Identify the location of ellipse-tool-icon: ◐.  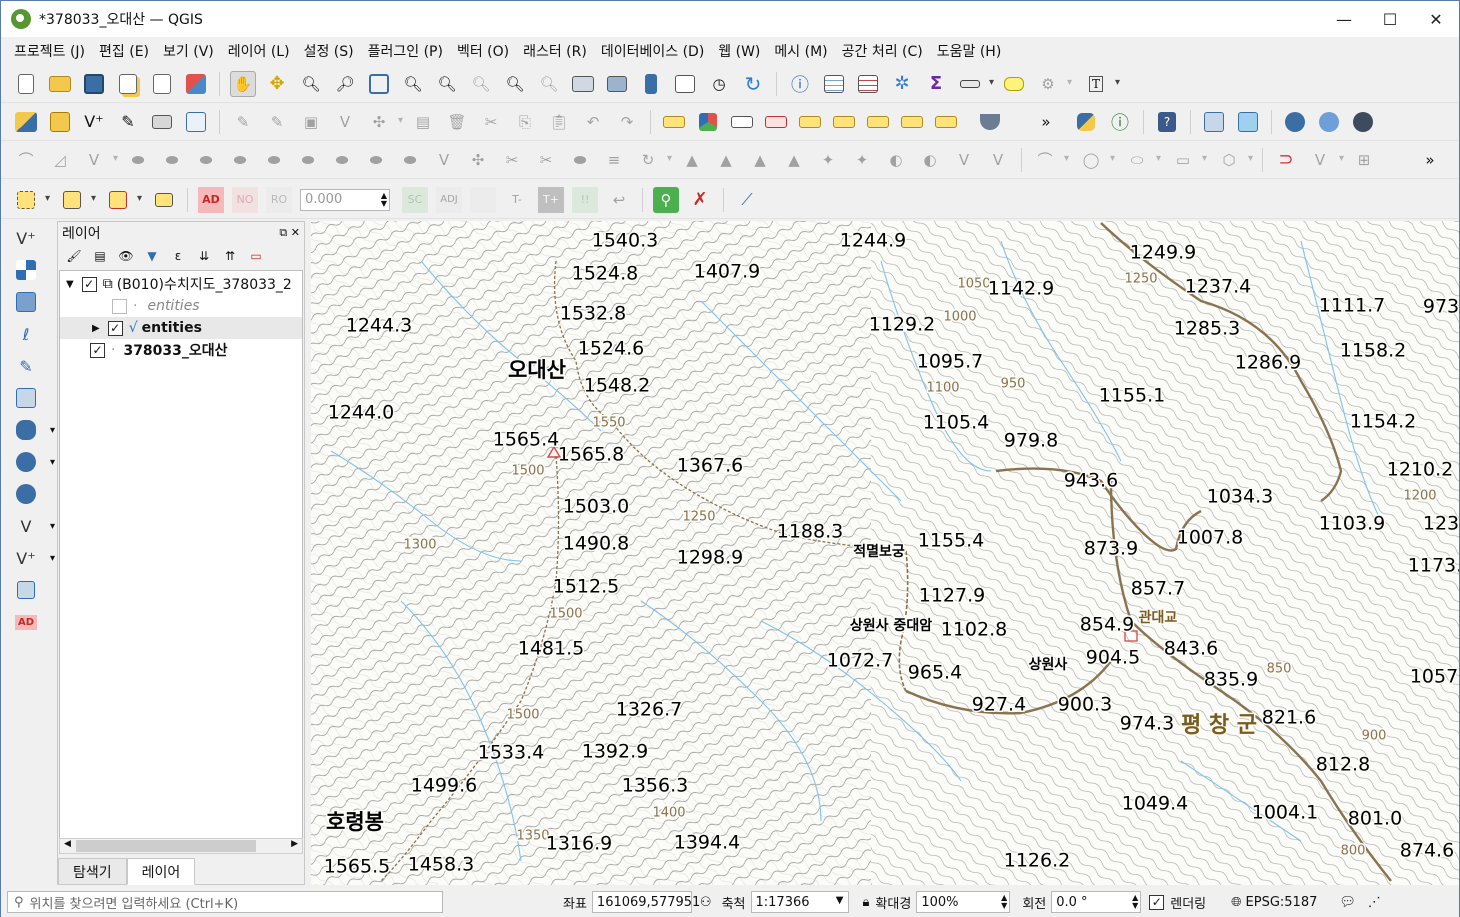
(930, 160).